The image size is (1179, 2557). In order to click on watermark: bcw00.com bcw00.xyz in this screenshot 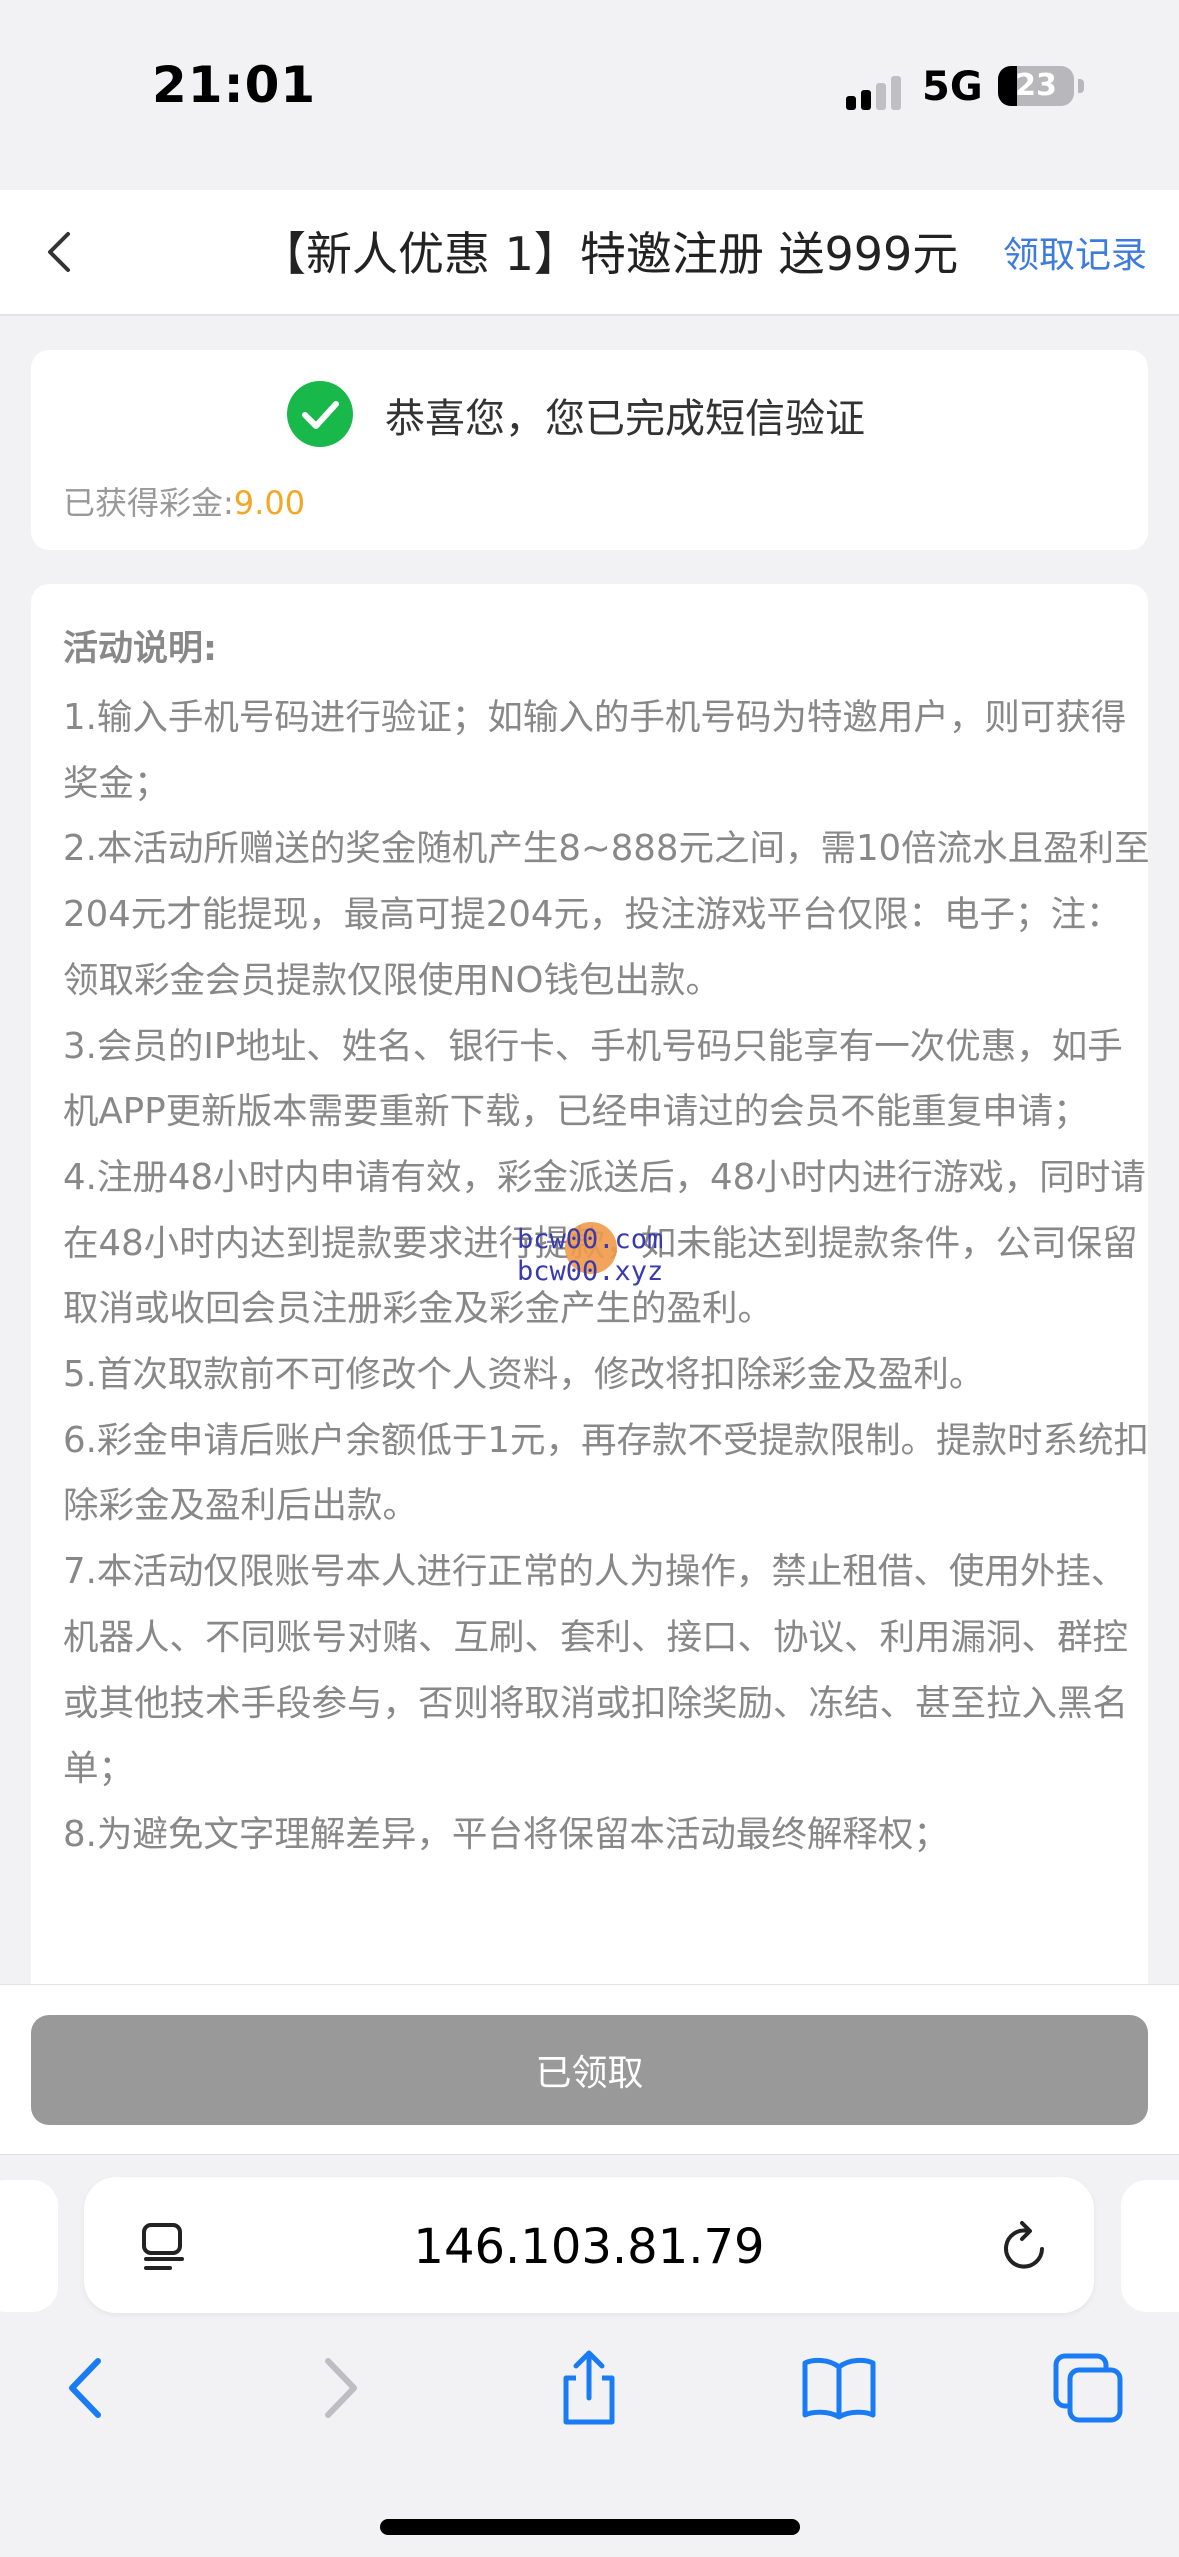, I will do `click(607, 1256)`.